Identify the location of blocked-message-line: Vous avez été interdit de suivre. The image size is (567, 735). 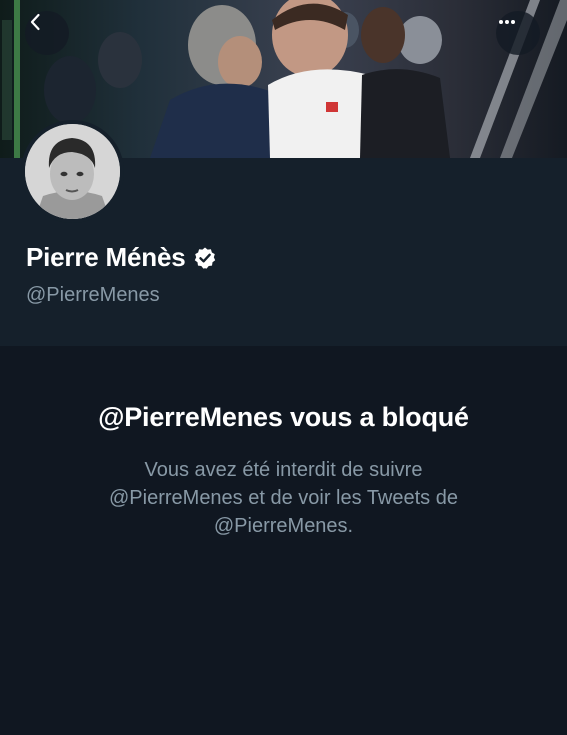
(283, 470).